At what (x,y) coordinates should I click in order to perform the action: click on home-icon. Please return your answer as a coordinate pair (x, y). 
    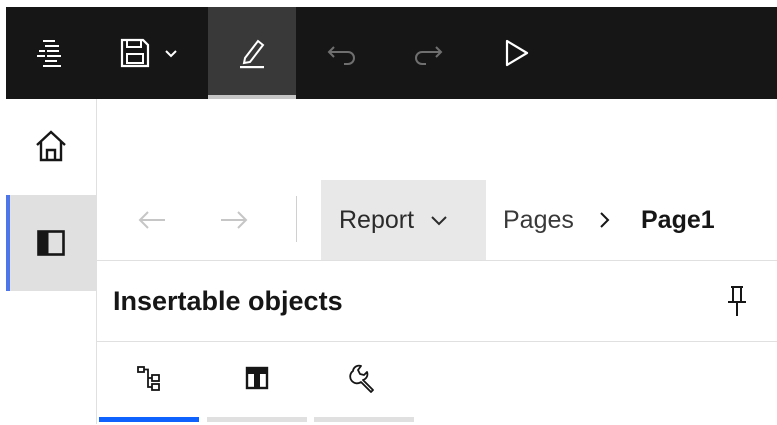
    Looking at the image, I should click on (51, 146).